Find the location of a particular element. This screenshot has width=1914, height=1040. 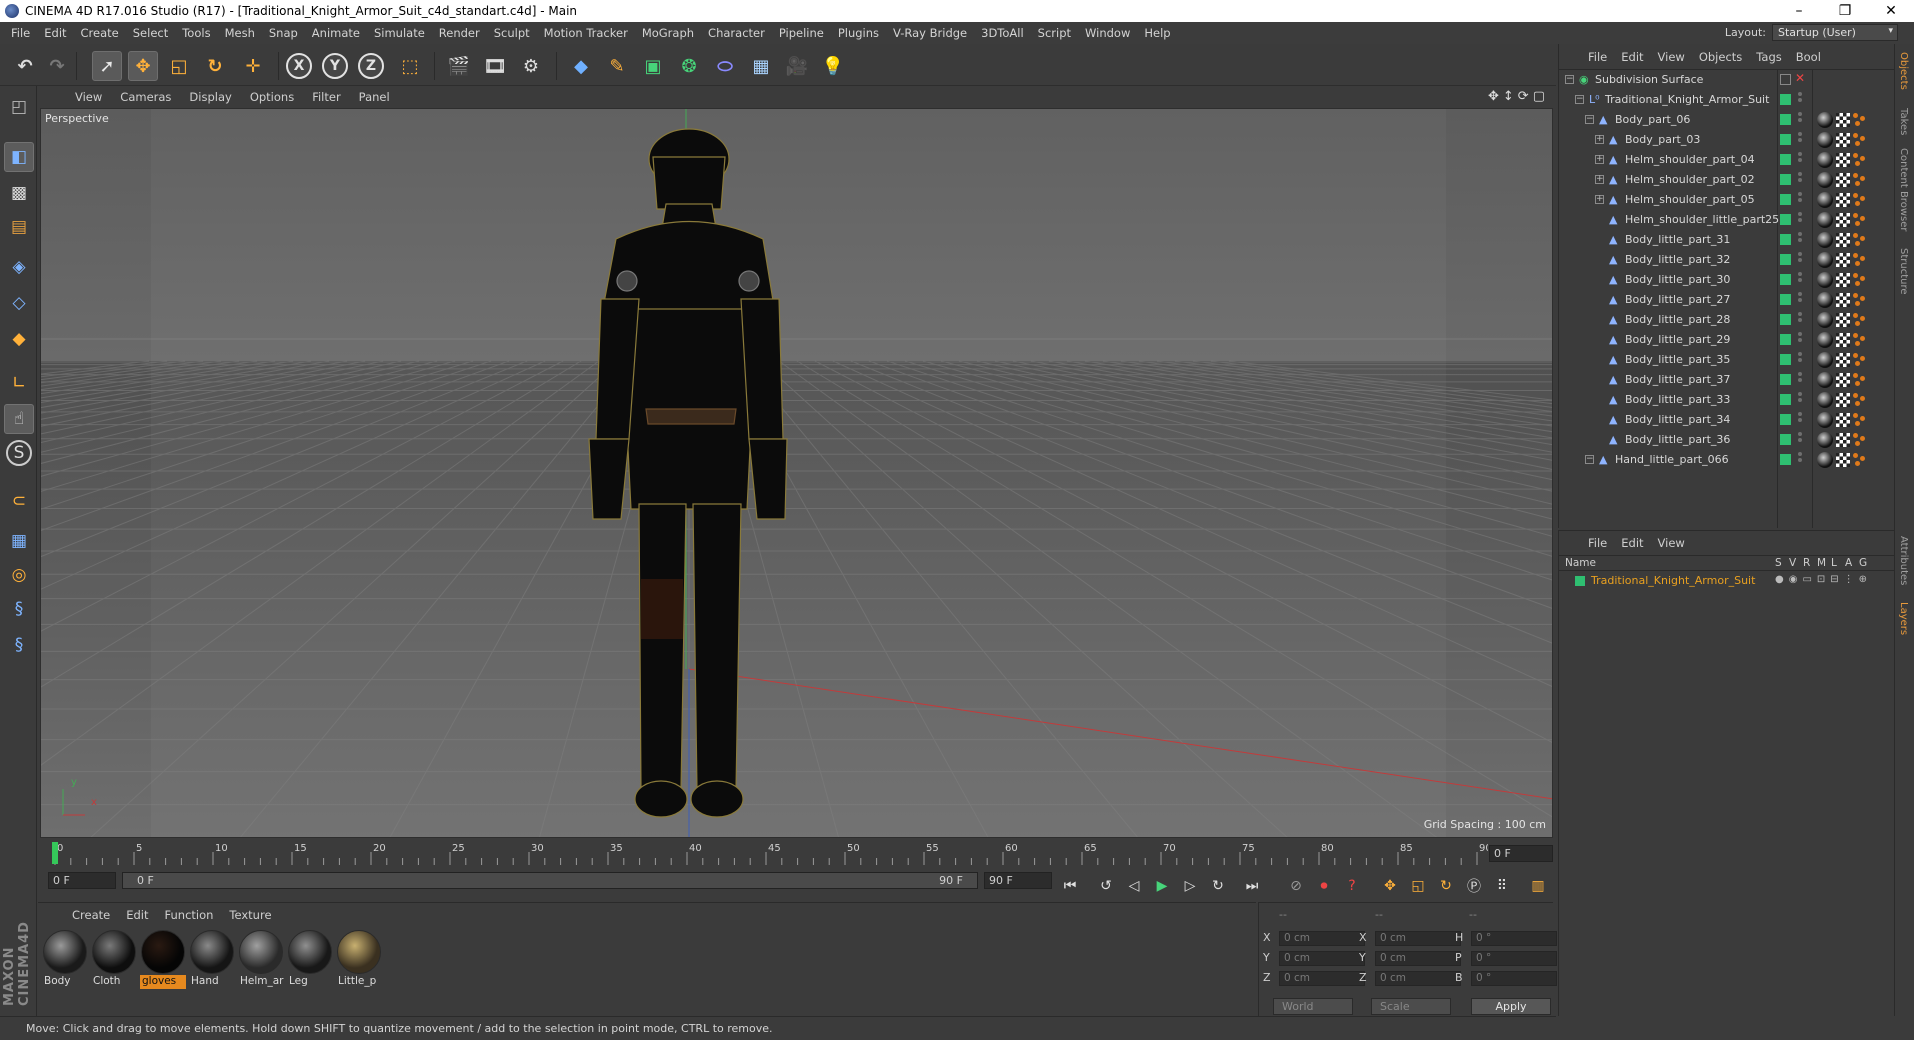

coord-field-y: 0 cm is located at coordinates (1322, 958).